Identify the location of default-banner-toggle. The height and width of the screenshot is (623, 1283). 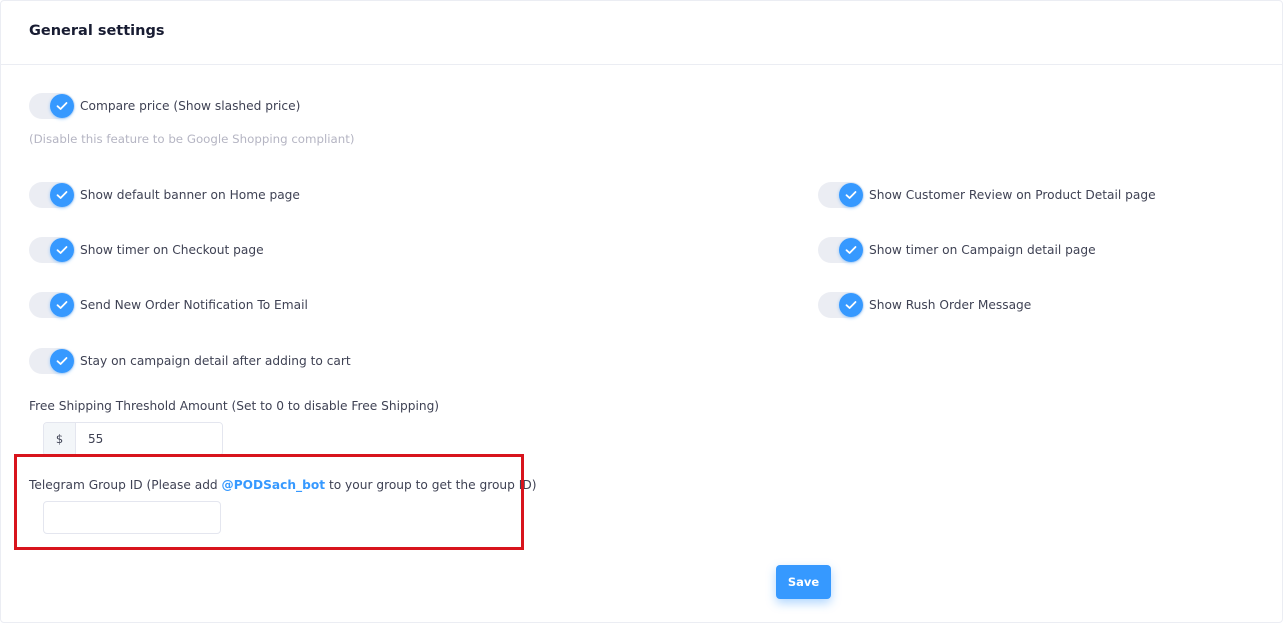
(52, 195).